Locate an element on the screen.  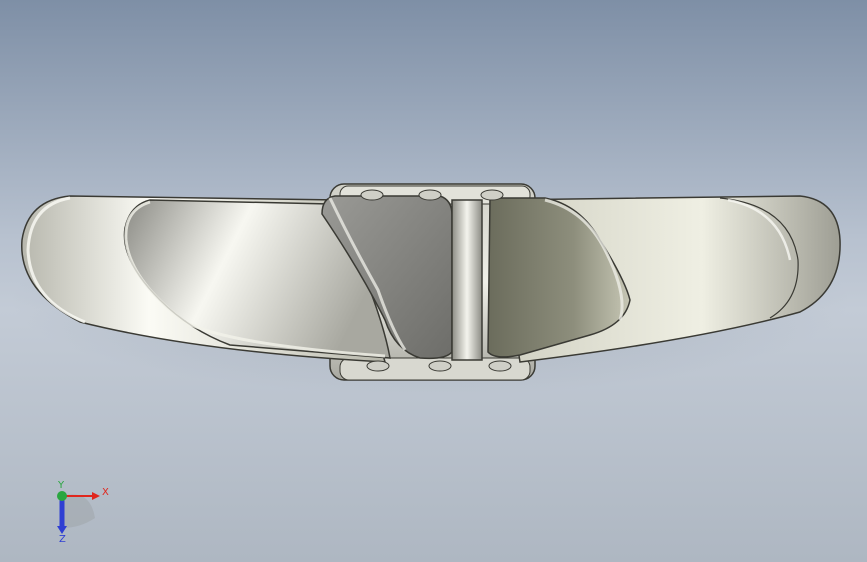
center-rib is located at coordinates (467, 280).